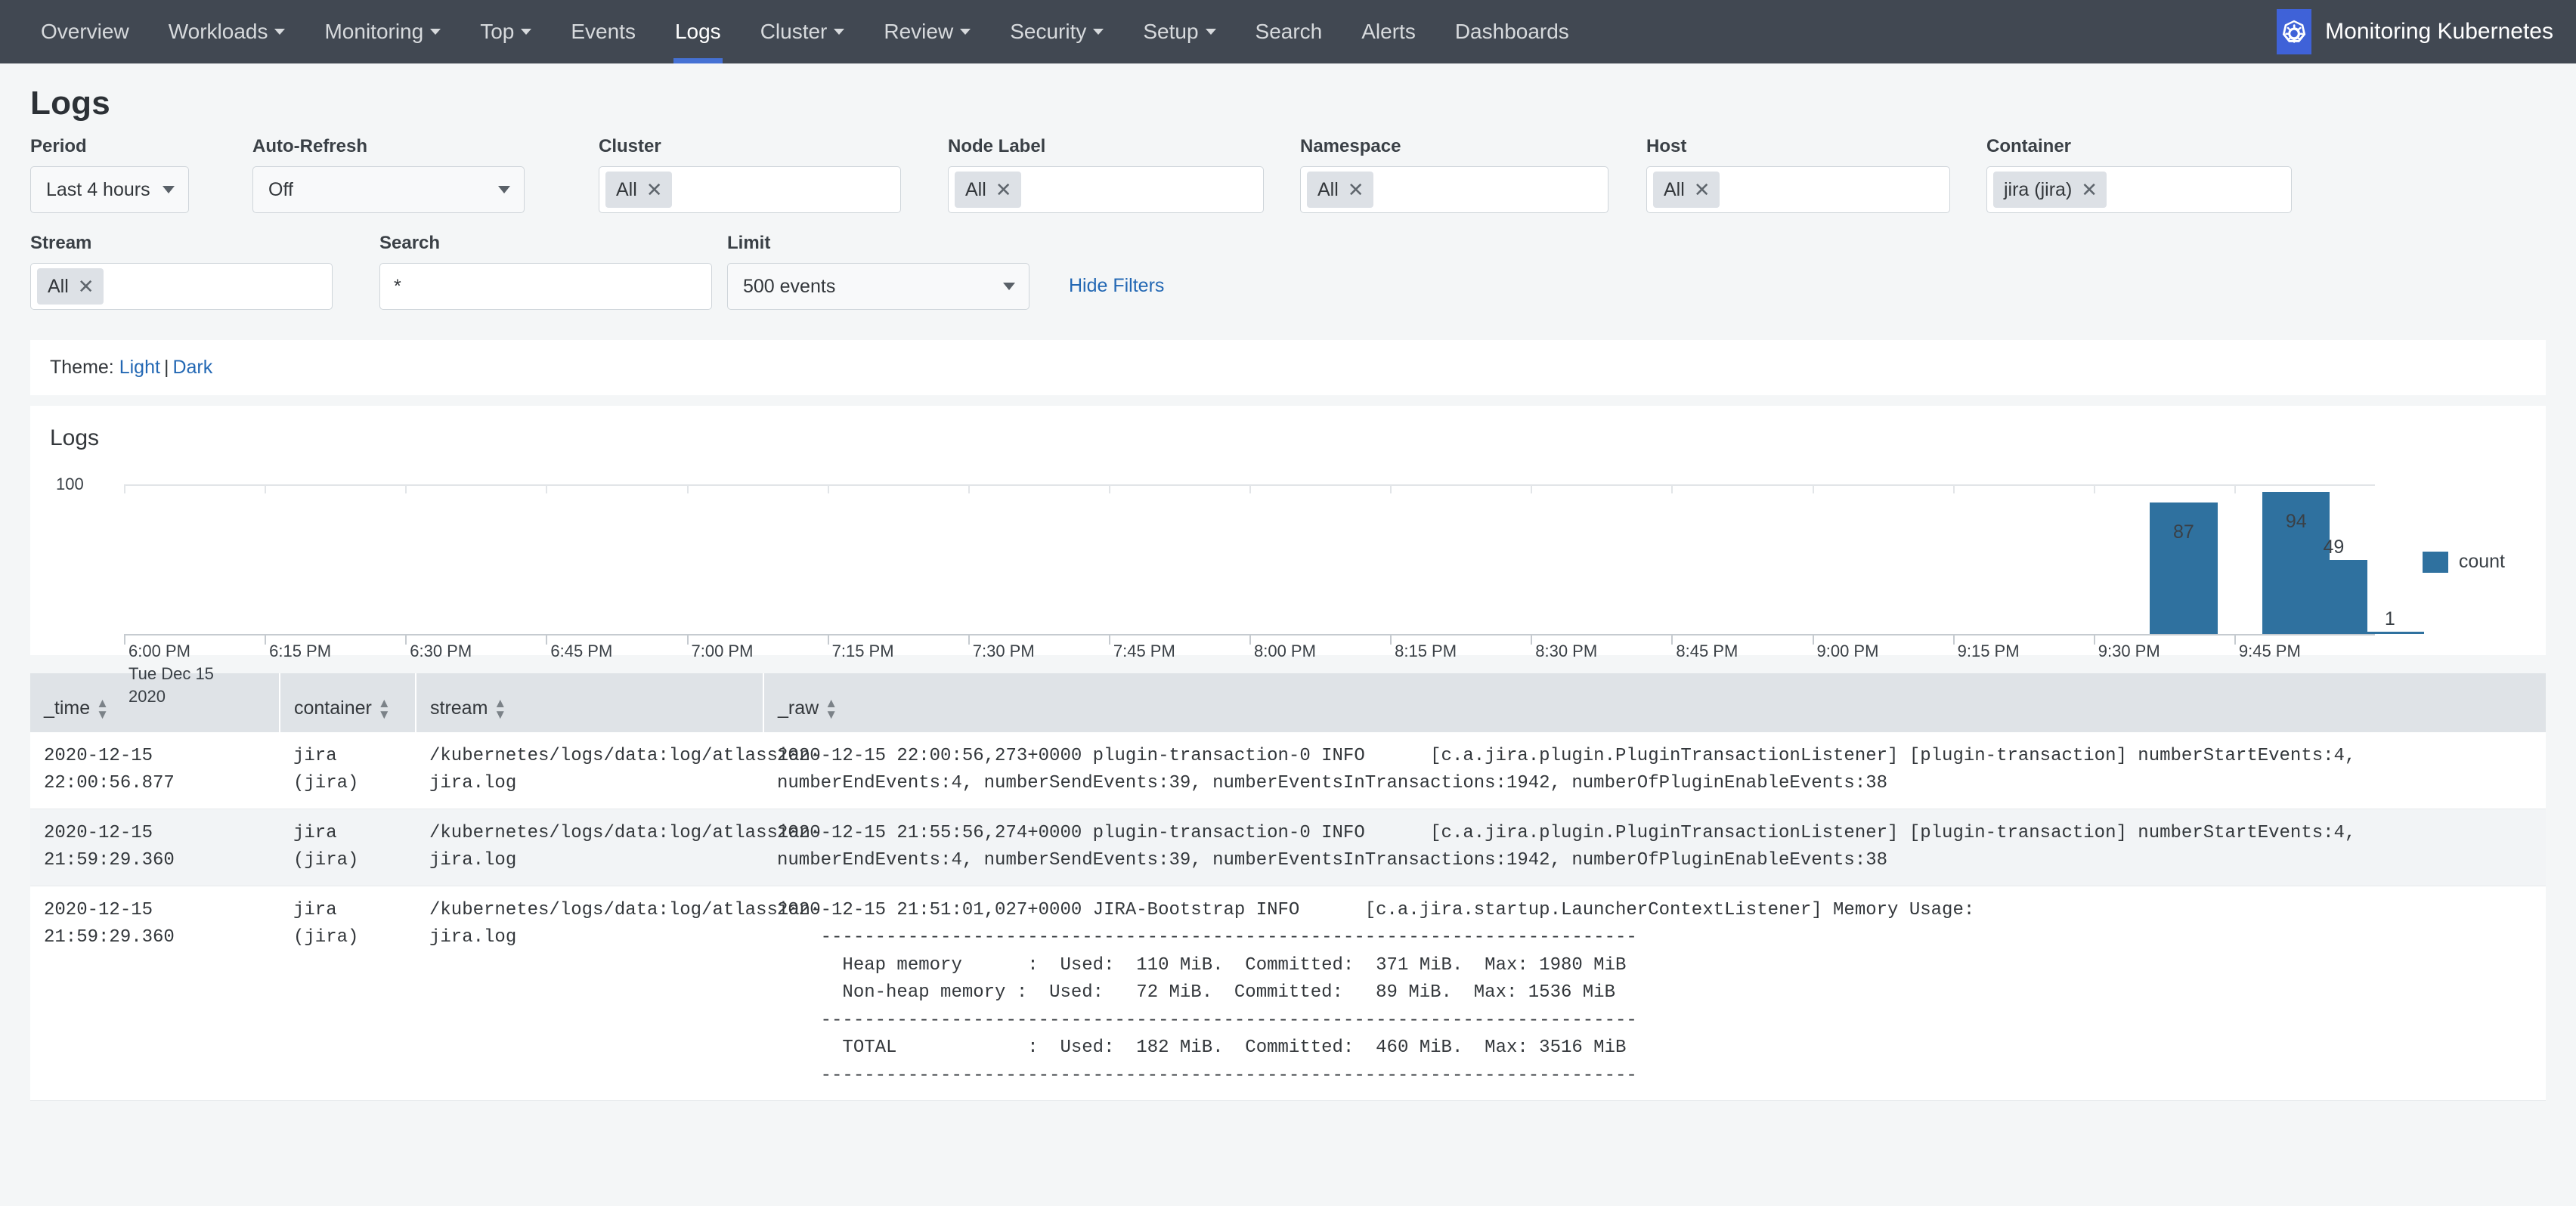 This screenshot has width=2576, height=1206. I want to click on nav-item-workloads: Workloads, so click(227, 31).